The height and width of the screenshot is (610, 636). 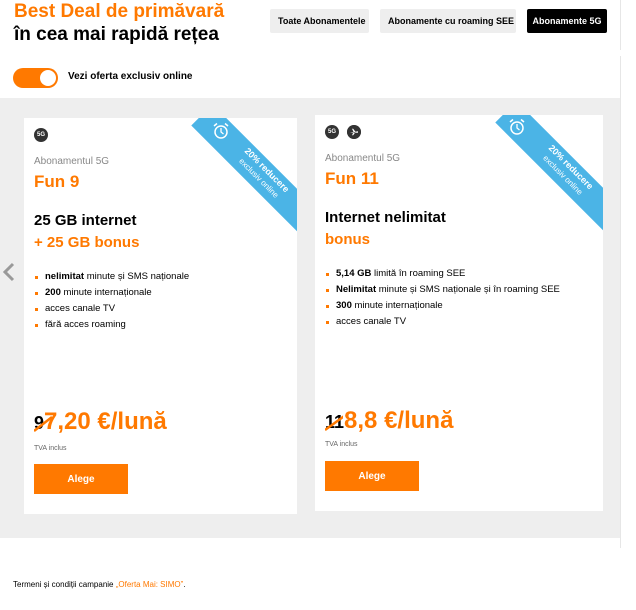 I want to click on feature-item: 300 minute internaționale, so click(x=457, y=306).